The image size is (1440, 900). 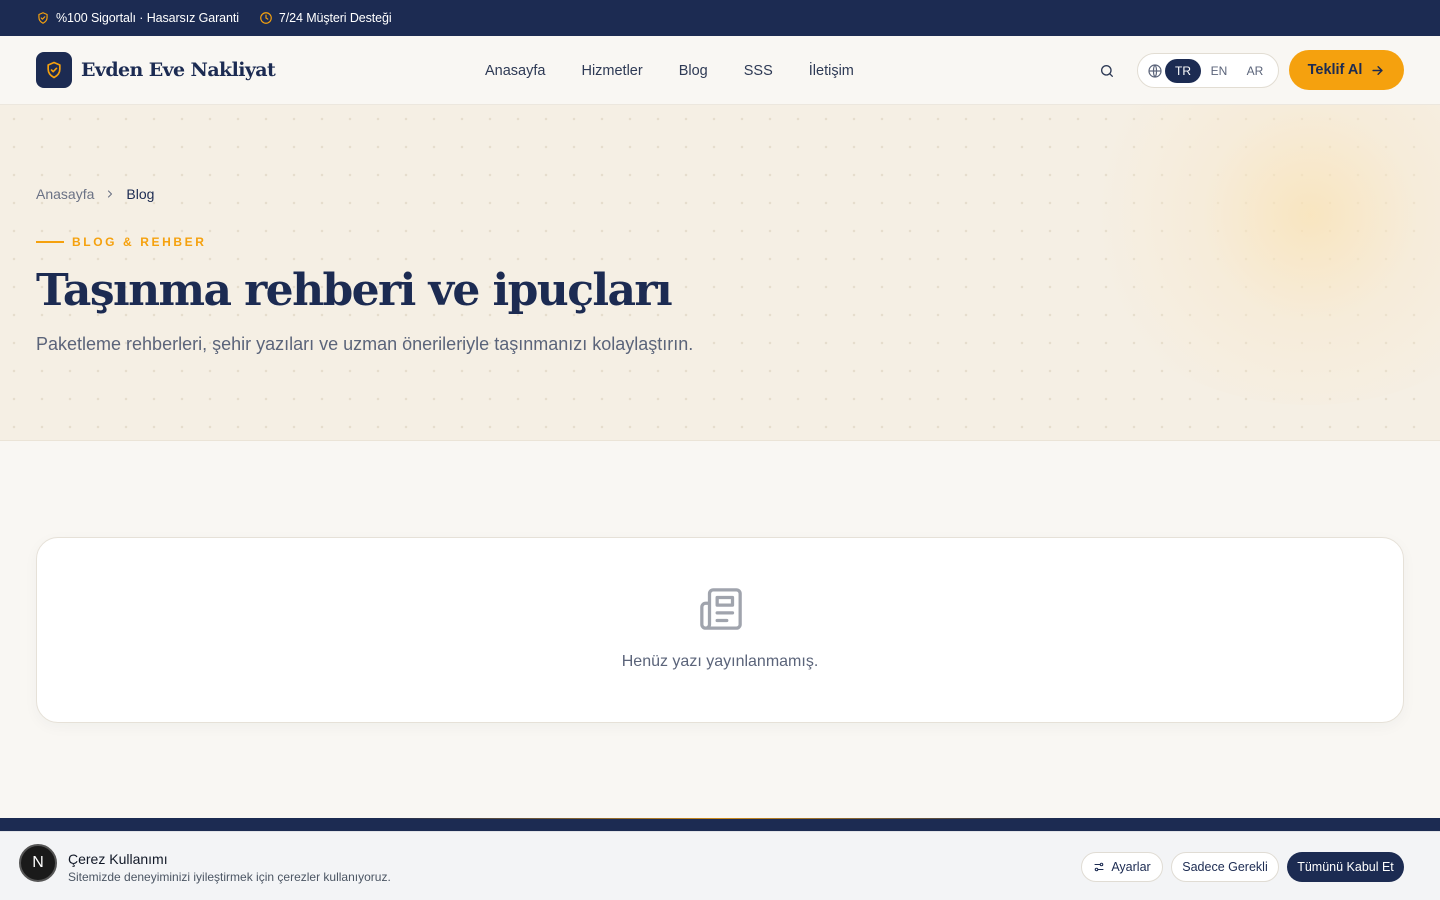 What do you see at coordinates (669, 70) in the screenshot?
I see `main-navigation: Anasayfa Hizmetler Blog SSS İletişim` at bounding box center [669, 70].